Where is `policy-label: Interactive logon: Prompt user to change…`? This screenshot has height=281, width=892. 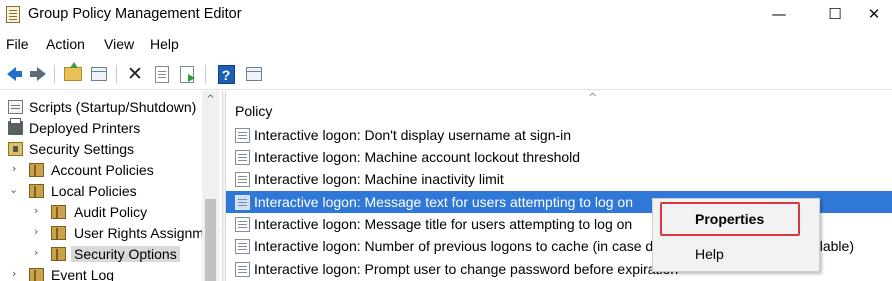 policy-label: Interactive logon: Prompt user to change… is located at coordinates (466, 269).